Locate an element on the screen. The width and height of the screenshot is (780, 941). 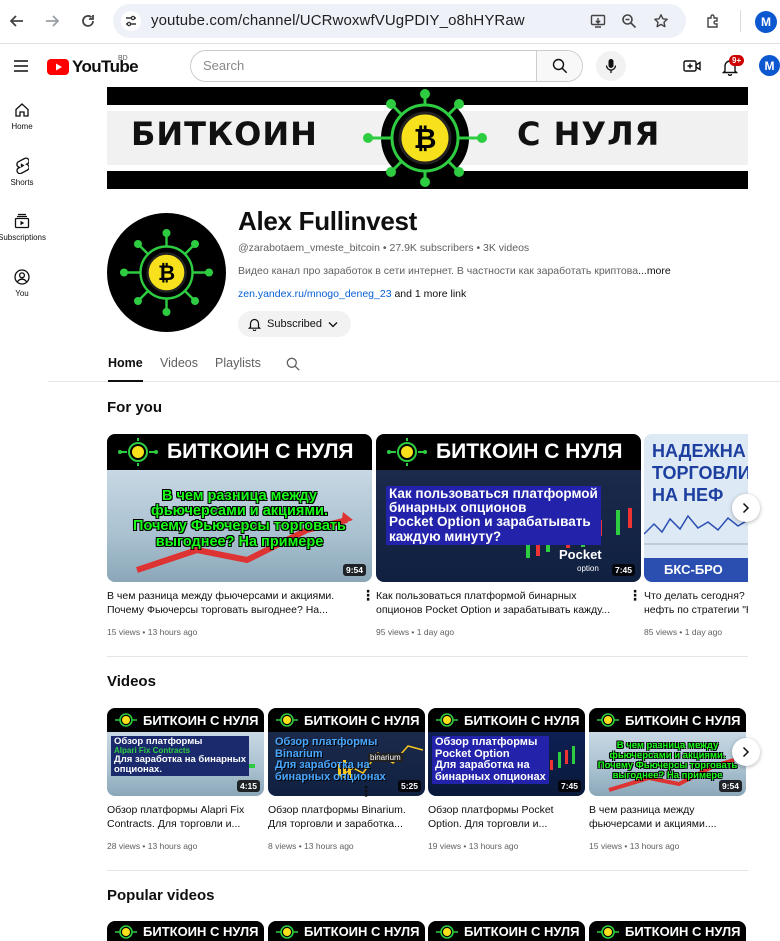
channel-avatar: ₿ is located at coordinates (166, 272).